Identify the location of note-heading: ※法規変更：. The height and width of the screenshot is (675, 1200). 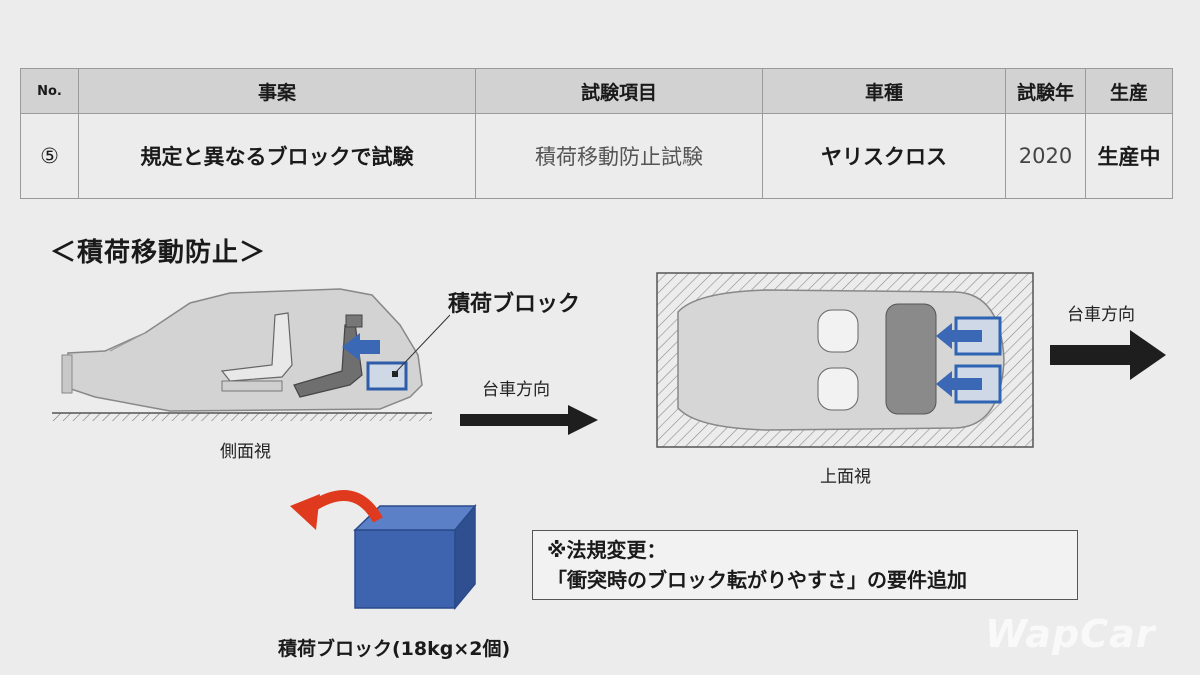
(607, 550).